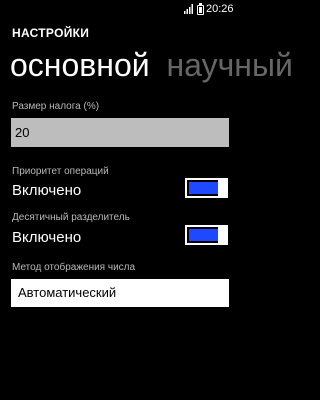  Describe the element at coordinates (200, 9) in the screenshot. I see `battery-icon` at that location.